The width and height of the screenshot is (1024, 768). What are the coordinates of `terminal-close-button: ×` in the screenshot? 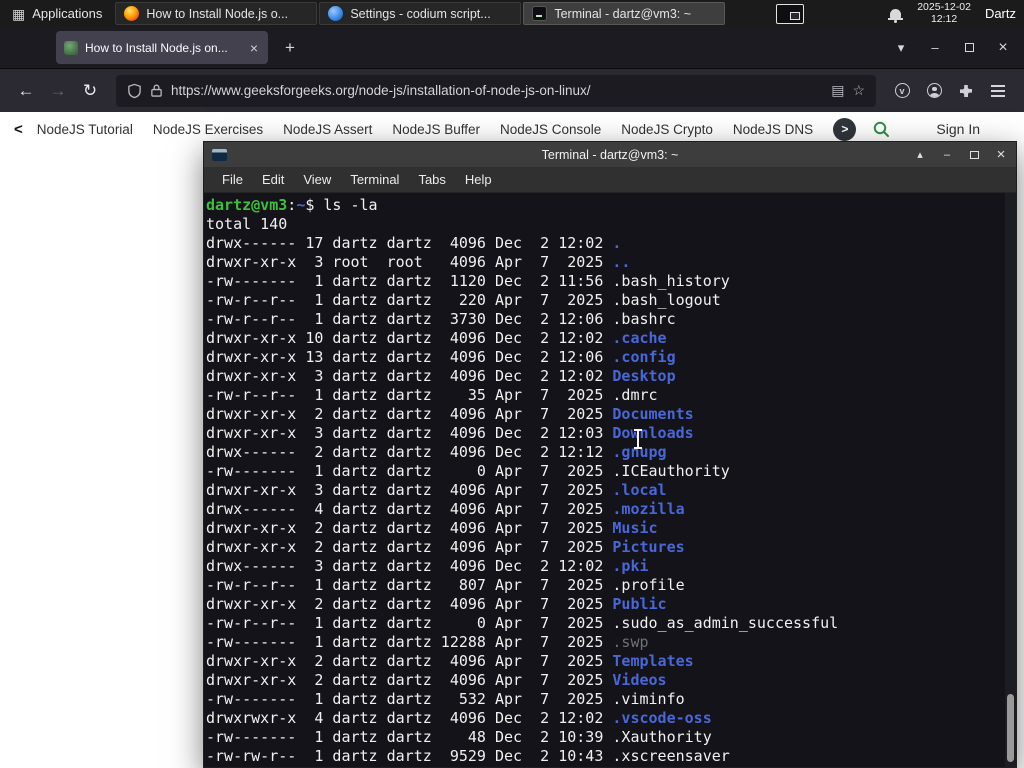 It's located at (1001, 154).